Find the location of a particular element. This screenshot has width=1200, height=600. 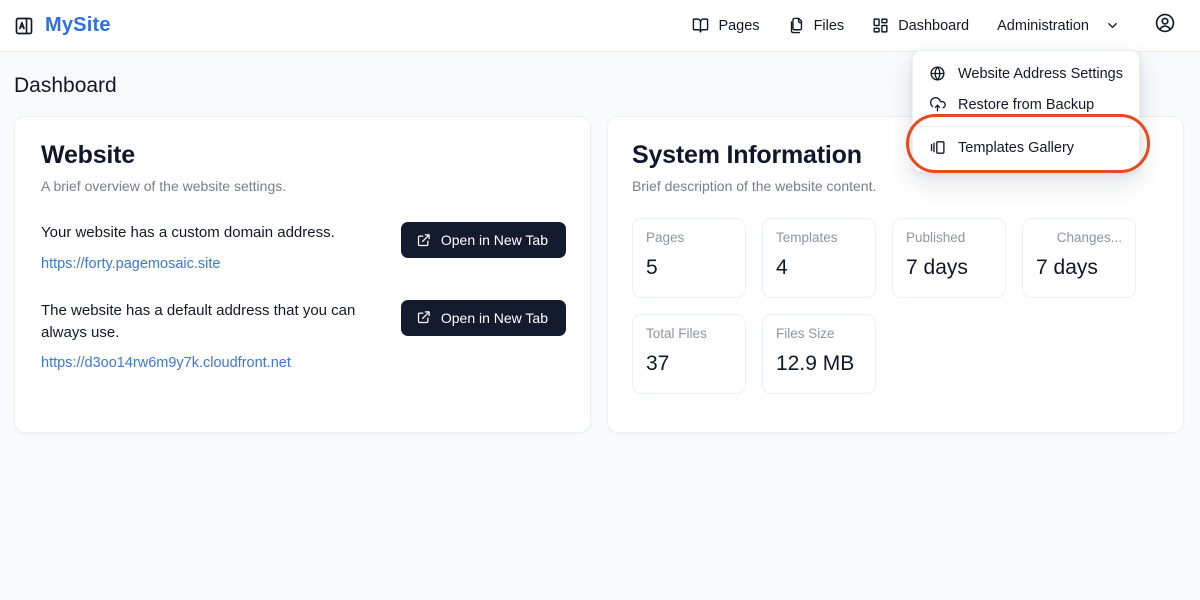

menu-label-restore-from-backup: Restore from Backup is located at coordinates (1026, 104).